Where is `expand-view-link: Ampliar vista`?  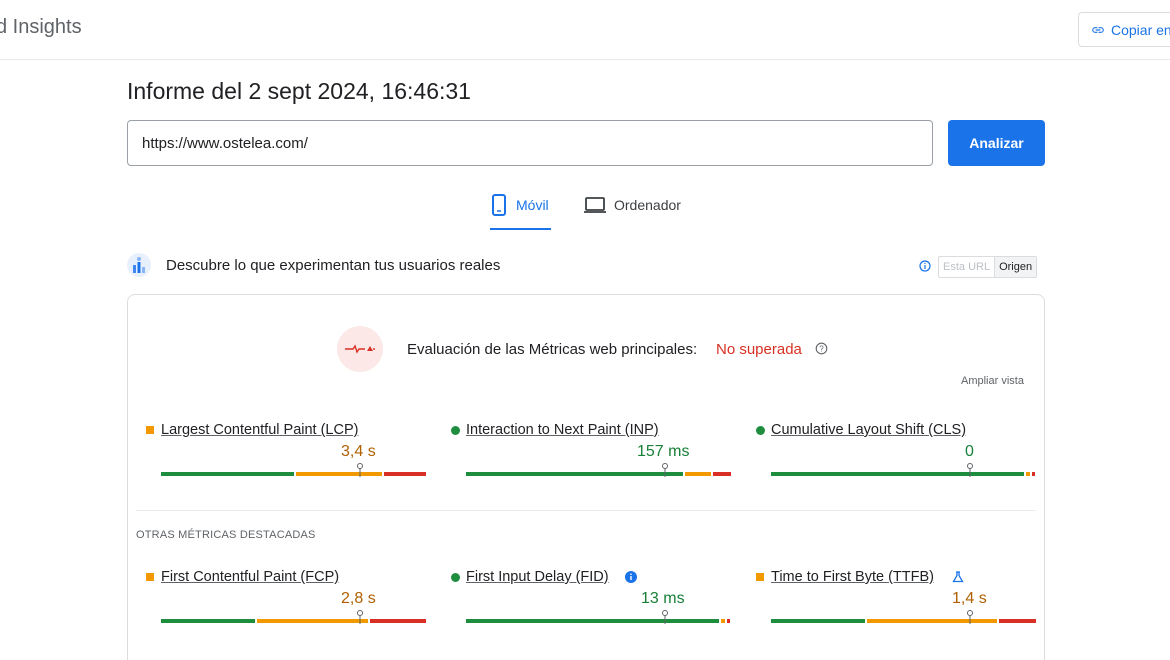 expand-view-link: Ampliar vista is located at coordinates (992, 381).